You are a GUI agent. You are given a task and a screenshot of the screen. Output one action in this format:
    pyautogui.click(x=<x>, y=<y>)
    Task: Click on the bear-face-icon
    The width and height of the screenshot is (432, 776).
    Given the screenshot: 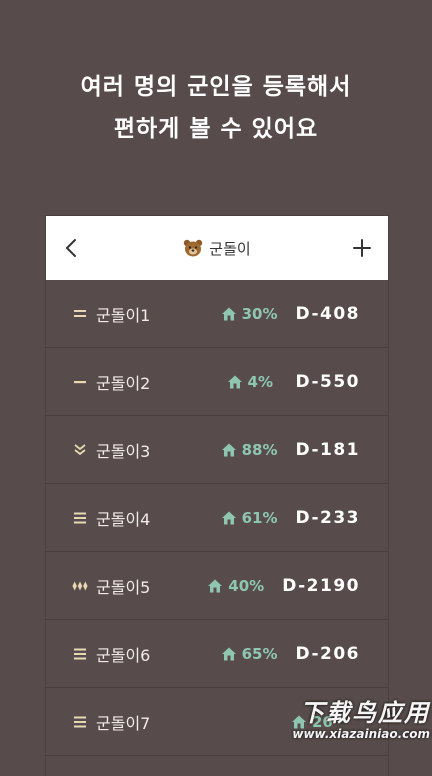 What is the action you would take?
    pyautogui.click(x=193, y=248)
    